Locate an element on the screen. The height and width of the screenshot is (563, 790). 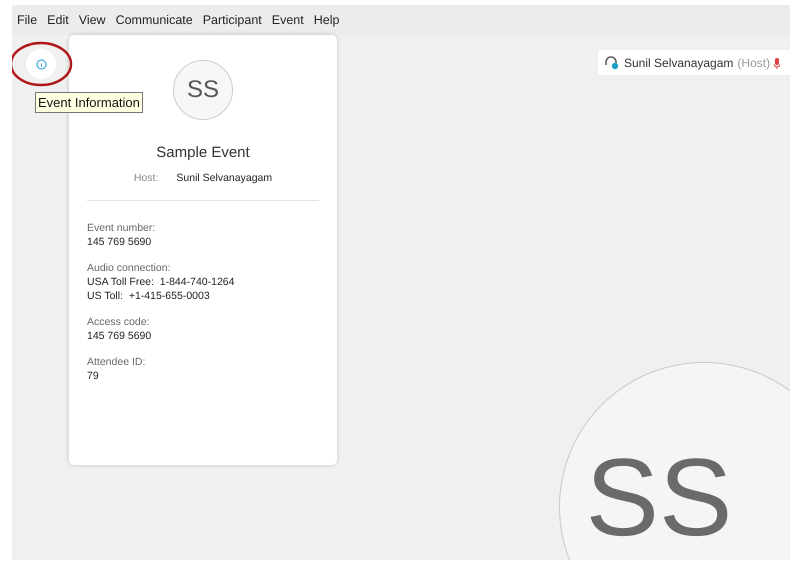
field-label: Access code: is located at coordinates (118, 322).